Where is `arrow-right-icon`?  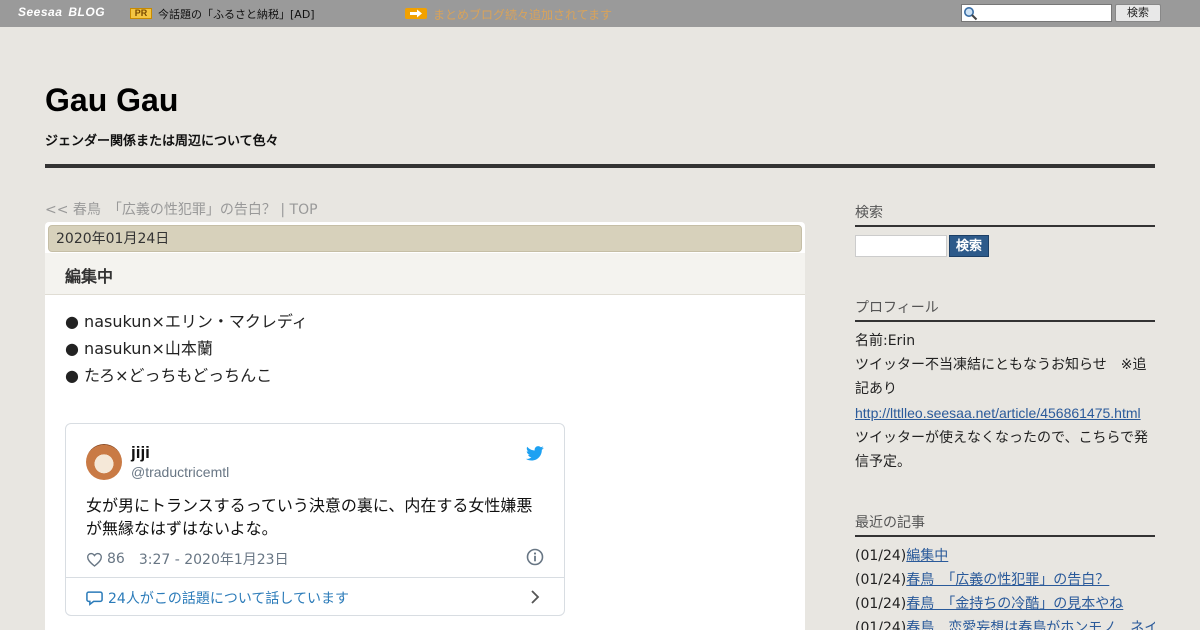 arrow-right-icon is located at coordinates (416, 13).